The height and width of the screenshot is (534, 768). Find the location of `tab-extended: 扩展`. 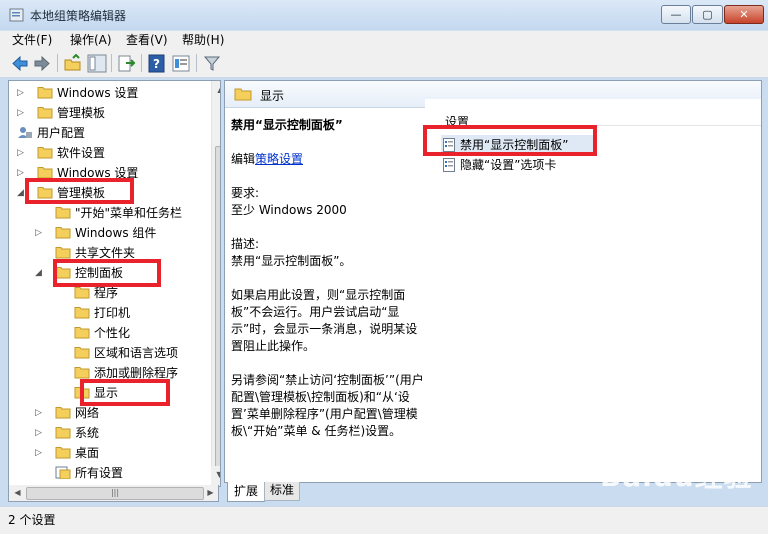

tab-extended: 扩展 is located at coordinates (246, 492).